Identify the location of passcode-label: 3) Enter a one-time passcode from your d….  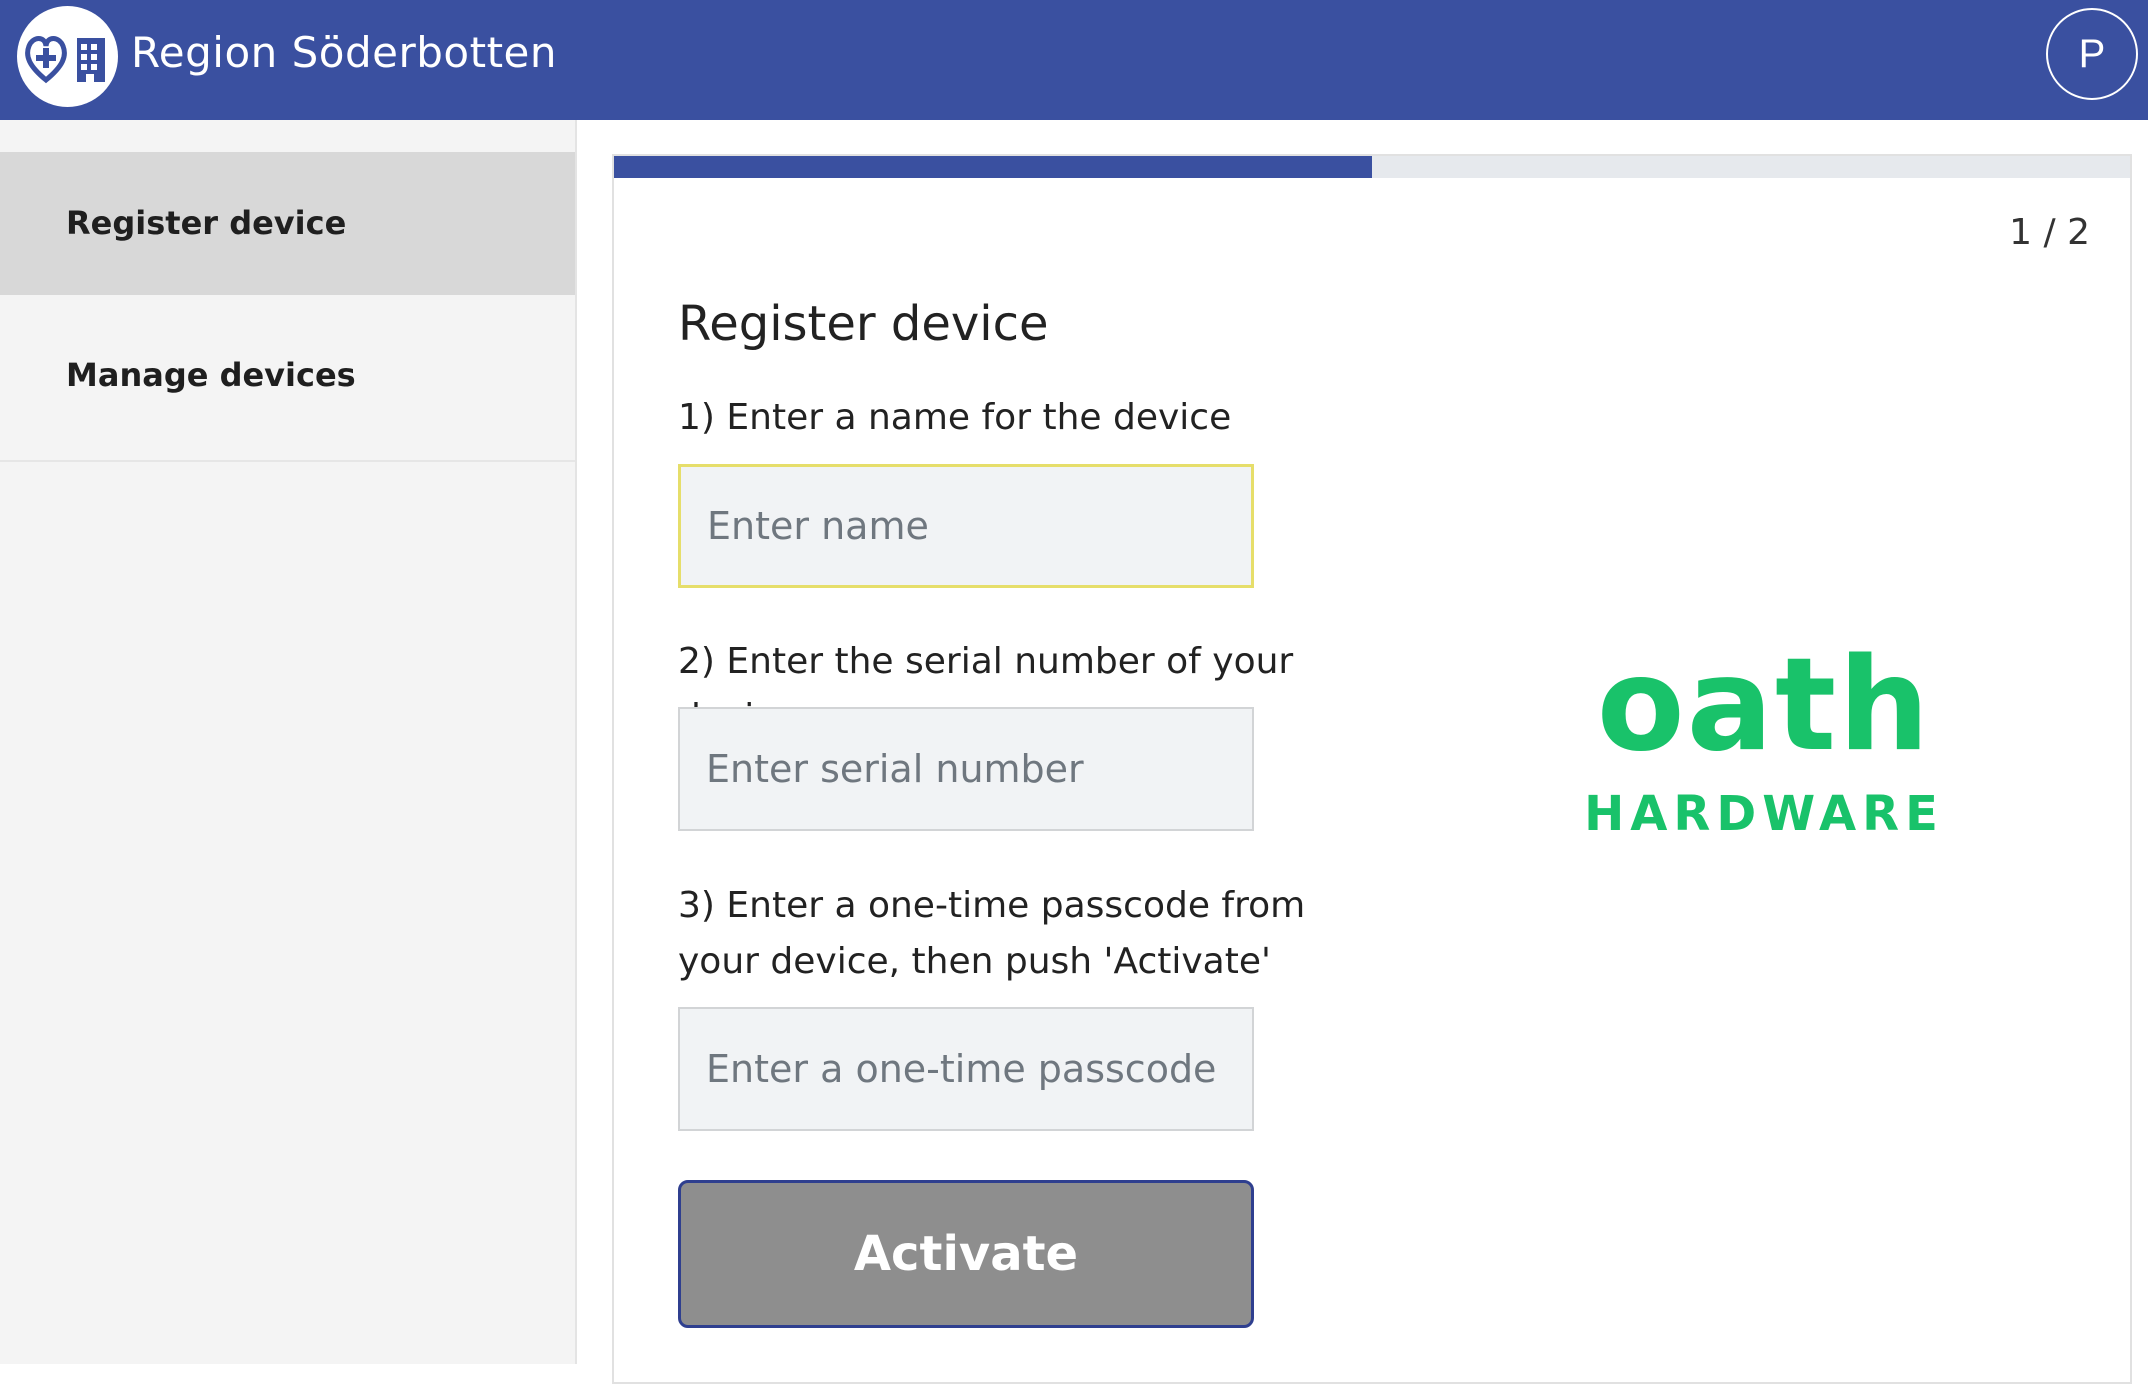
(992, 933).